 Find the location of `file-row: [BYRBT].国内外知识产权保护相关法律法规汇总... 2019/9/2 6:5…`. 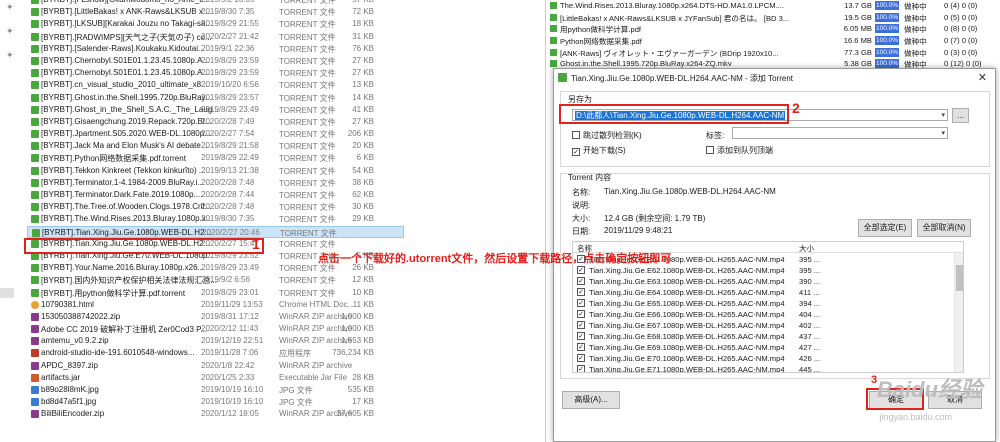

file-row: [BYRBT].国内外知识产权保护相关法律法规汇总... 2019/9/2 6:5… is located at coordinates (215, 280).